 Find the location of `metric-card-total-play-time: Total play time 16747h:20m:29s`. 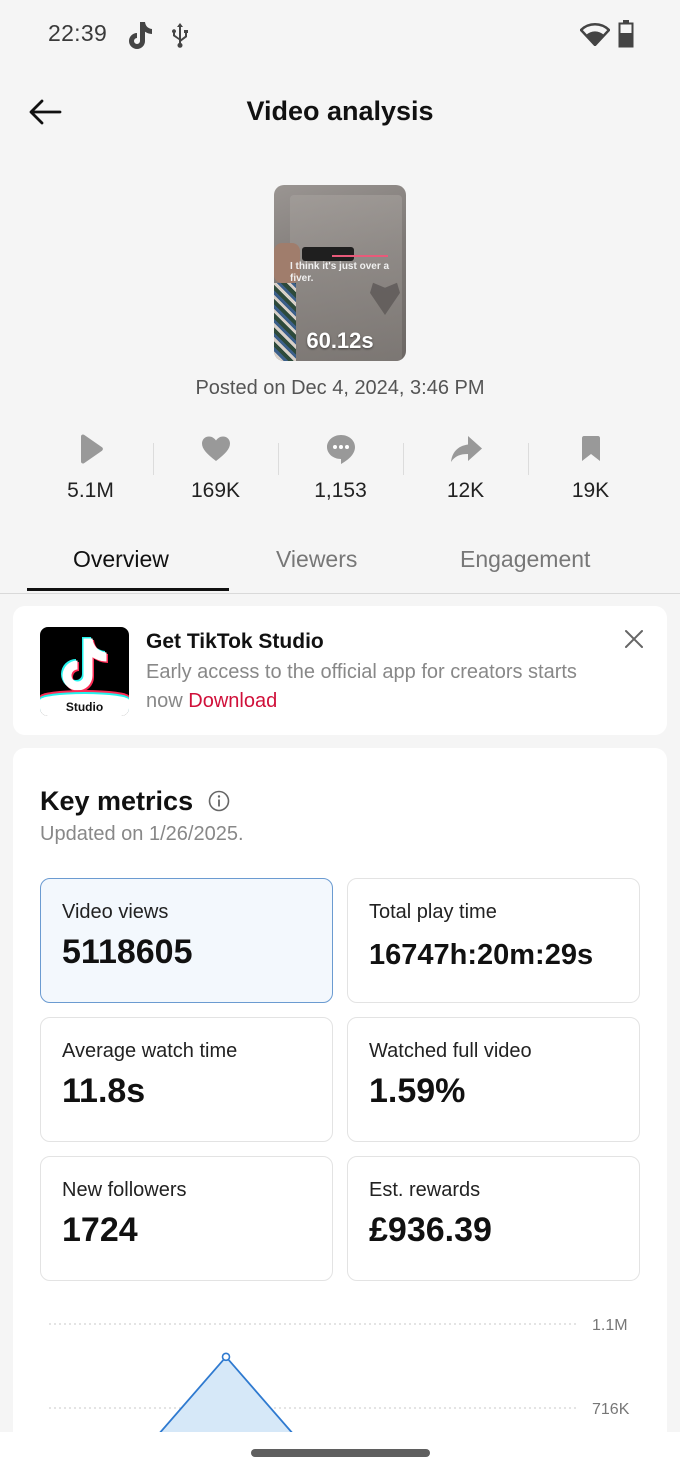

metric-card-total-play-time: Total play time 16747h:20m:29s is located at coordinates (493, 940).